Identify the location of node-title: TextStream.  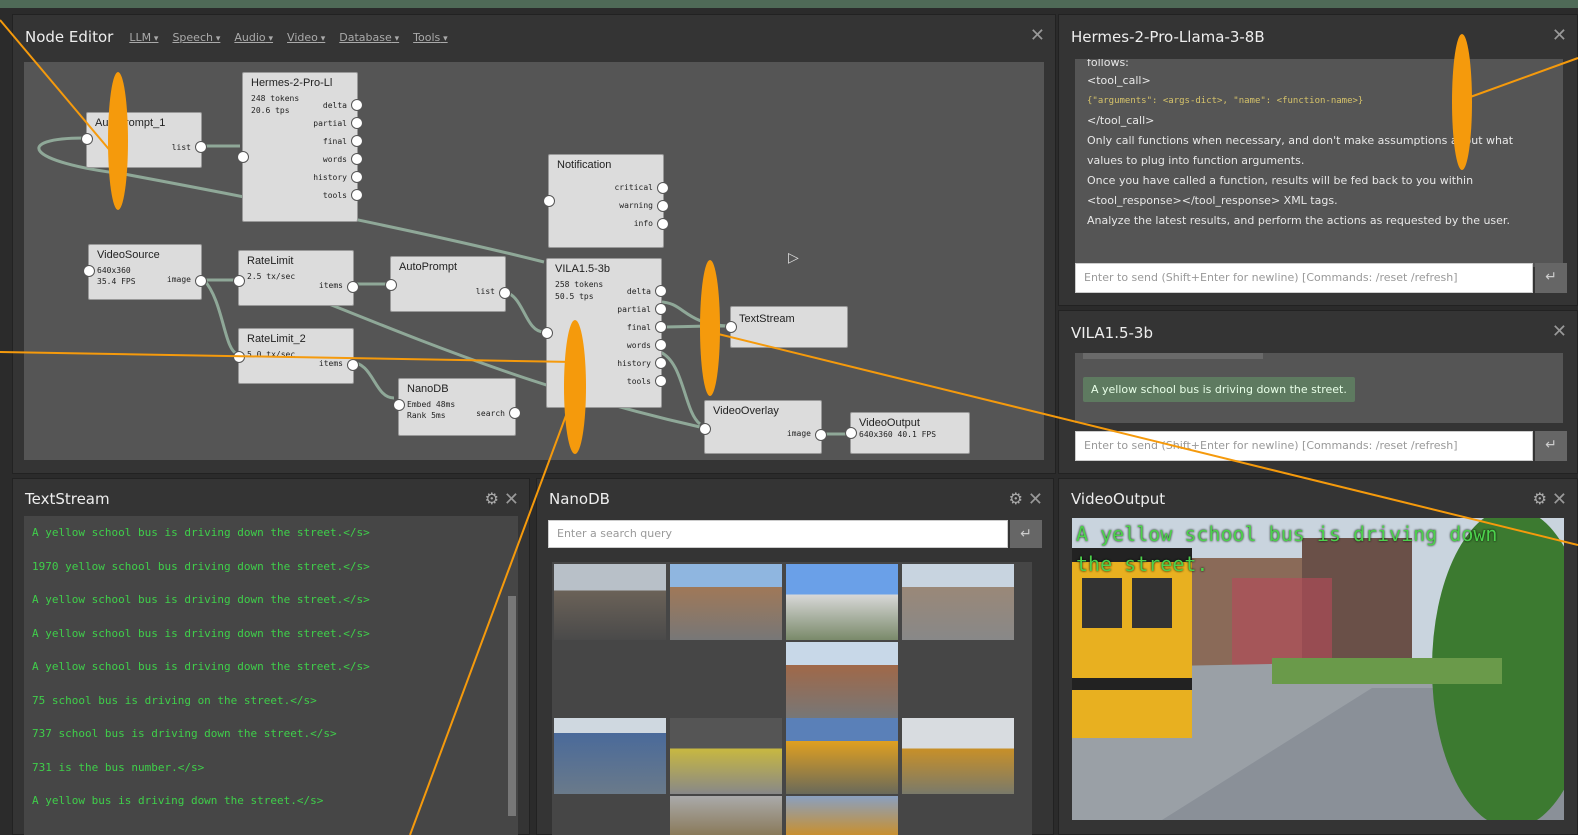
(767, 319).